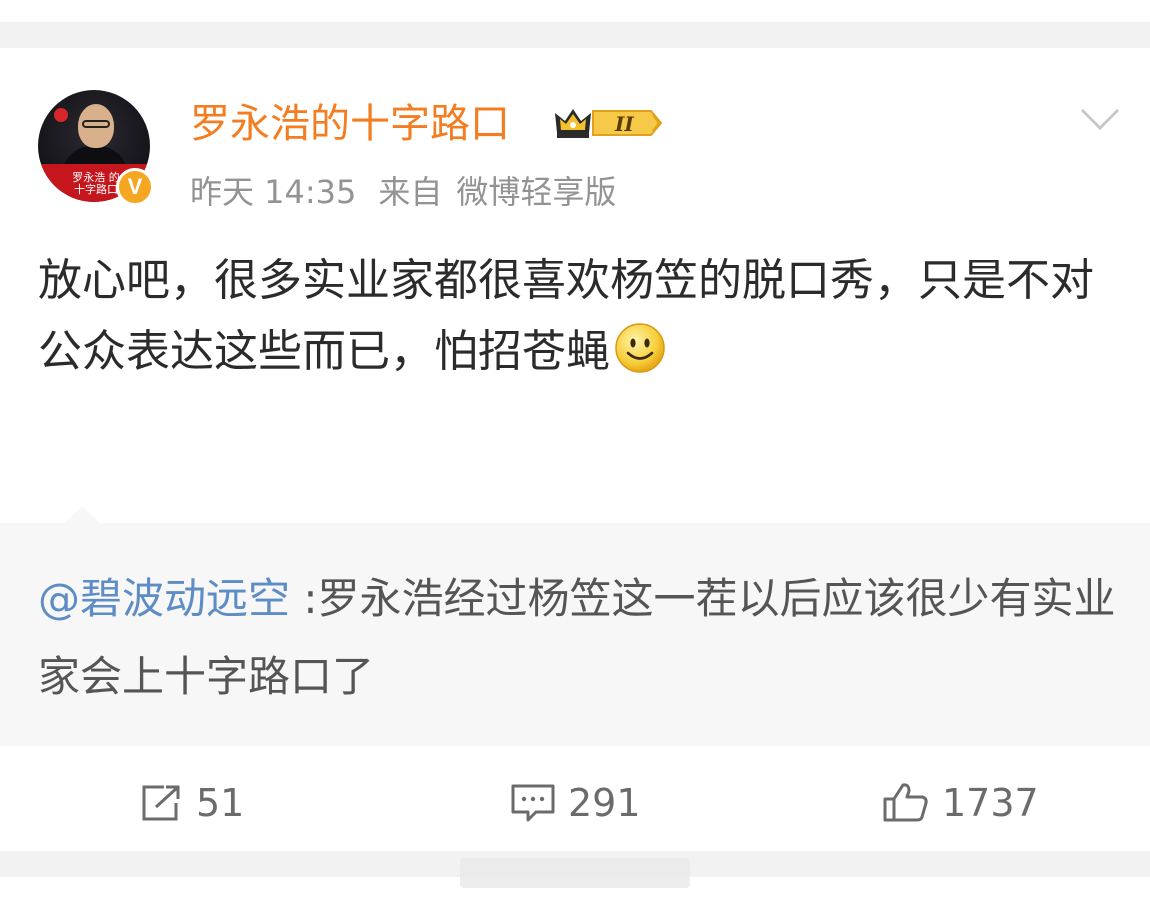 The width and height of the screenshot is (1150, 901). Describe the element at coordinates (61, 115) in the screenshot. I see `channel-logo-icon` at that location.